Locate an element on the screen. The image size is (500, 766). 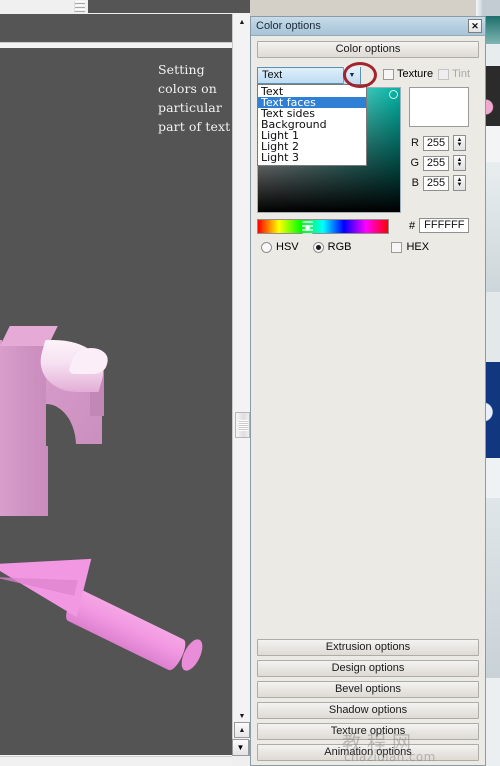
blue-channel-row: B 255 ▲ ▼ is located at coordinates (437, 183).